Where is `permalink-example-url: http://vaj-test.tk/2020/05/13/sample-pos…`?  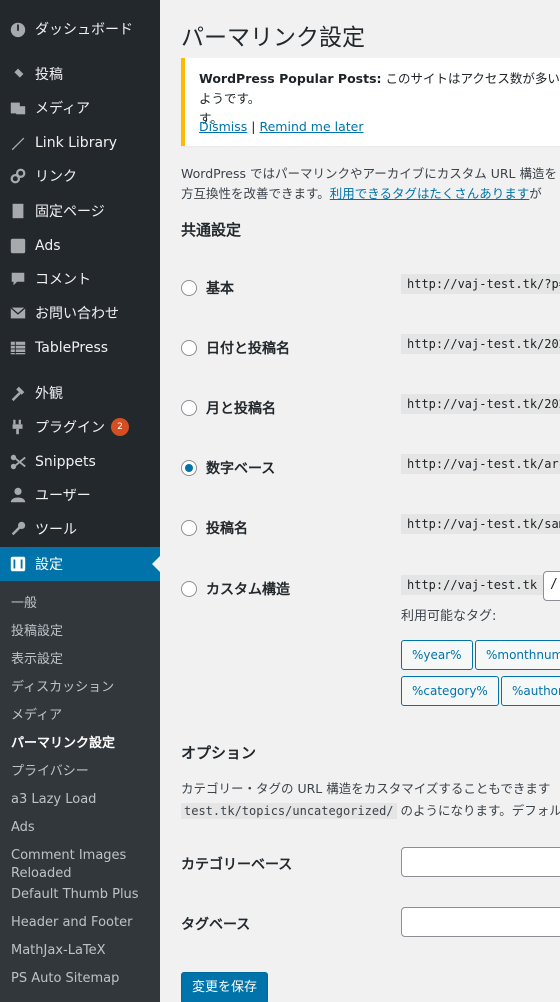
permalink-example-url: http://vaj-test.tk/2020/05/13/sample-pos… is located at coordinates (480, 344).